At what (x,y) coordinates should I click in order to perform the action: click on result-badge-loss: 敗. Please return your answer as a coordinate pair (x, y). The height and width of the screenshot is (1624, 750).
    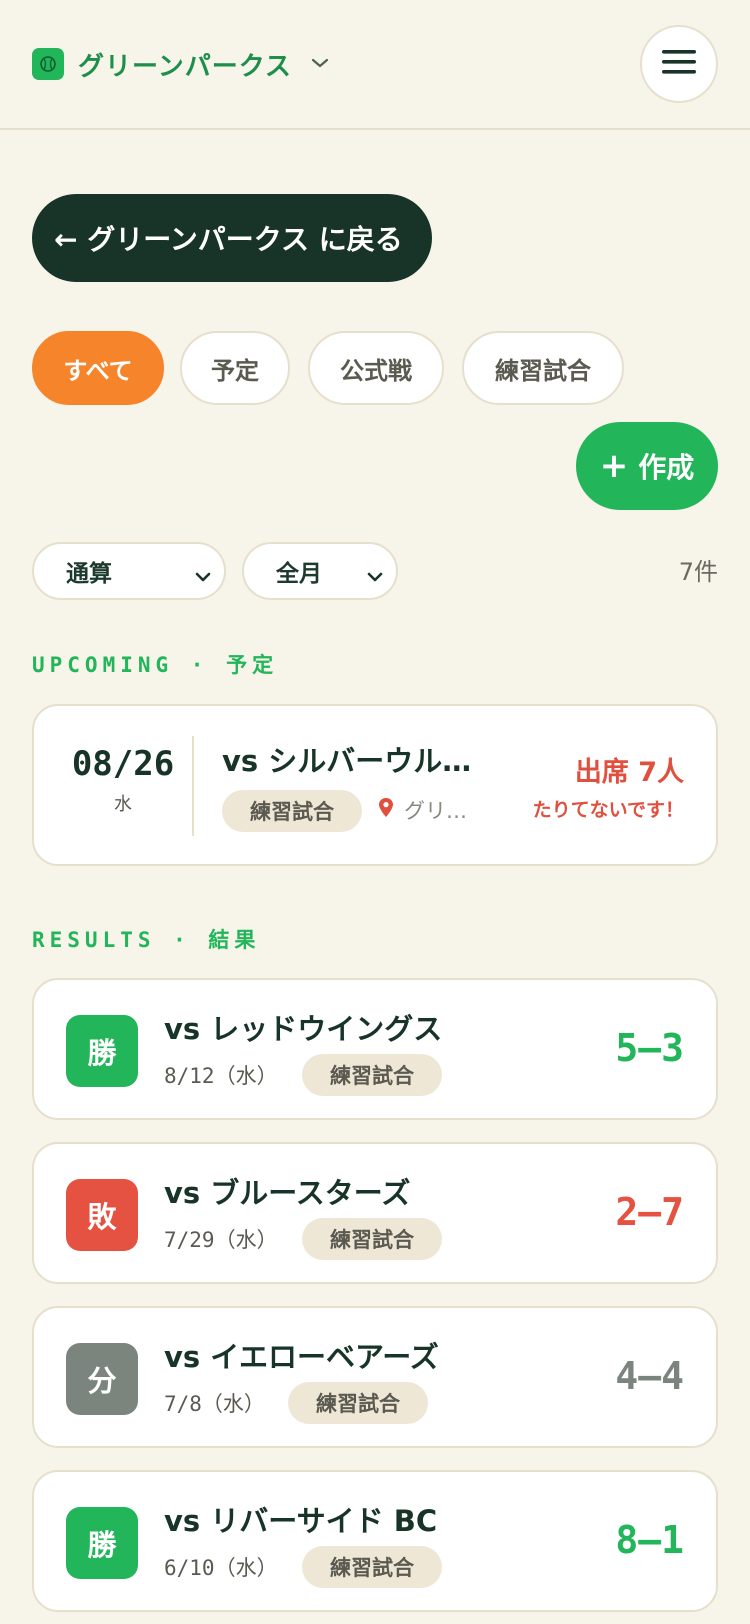
    Looking at the image, I should click on (102, 1215).